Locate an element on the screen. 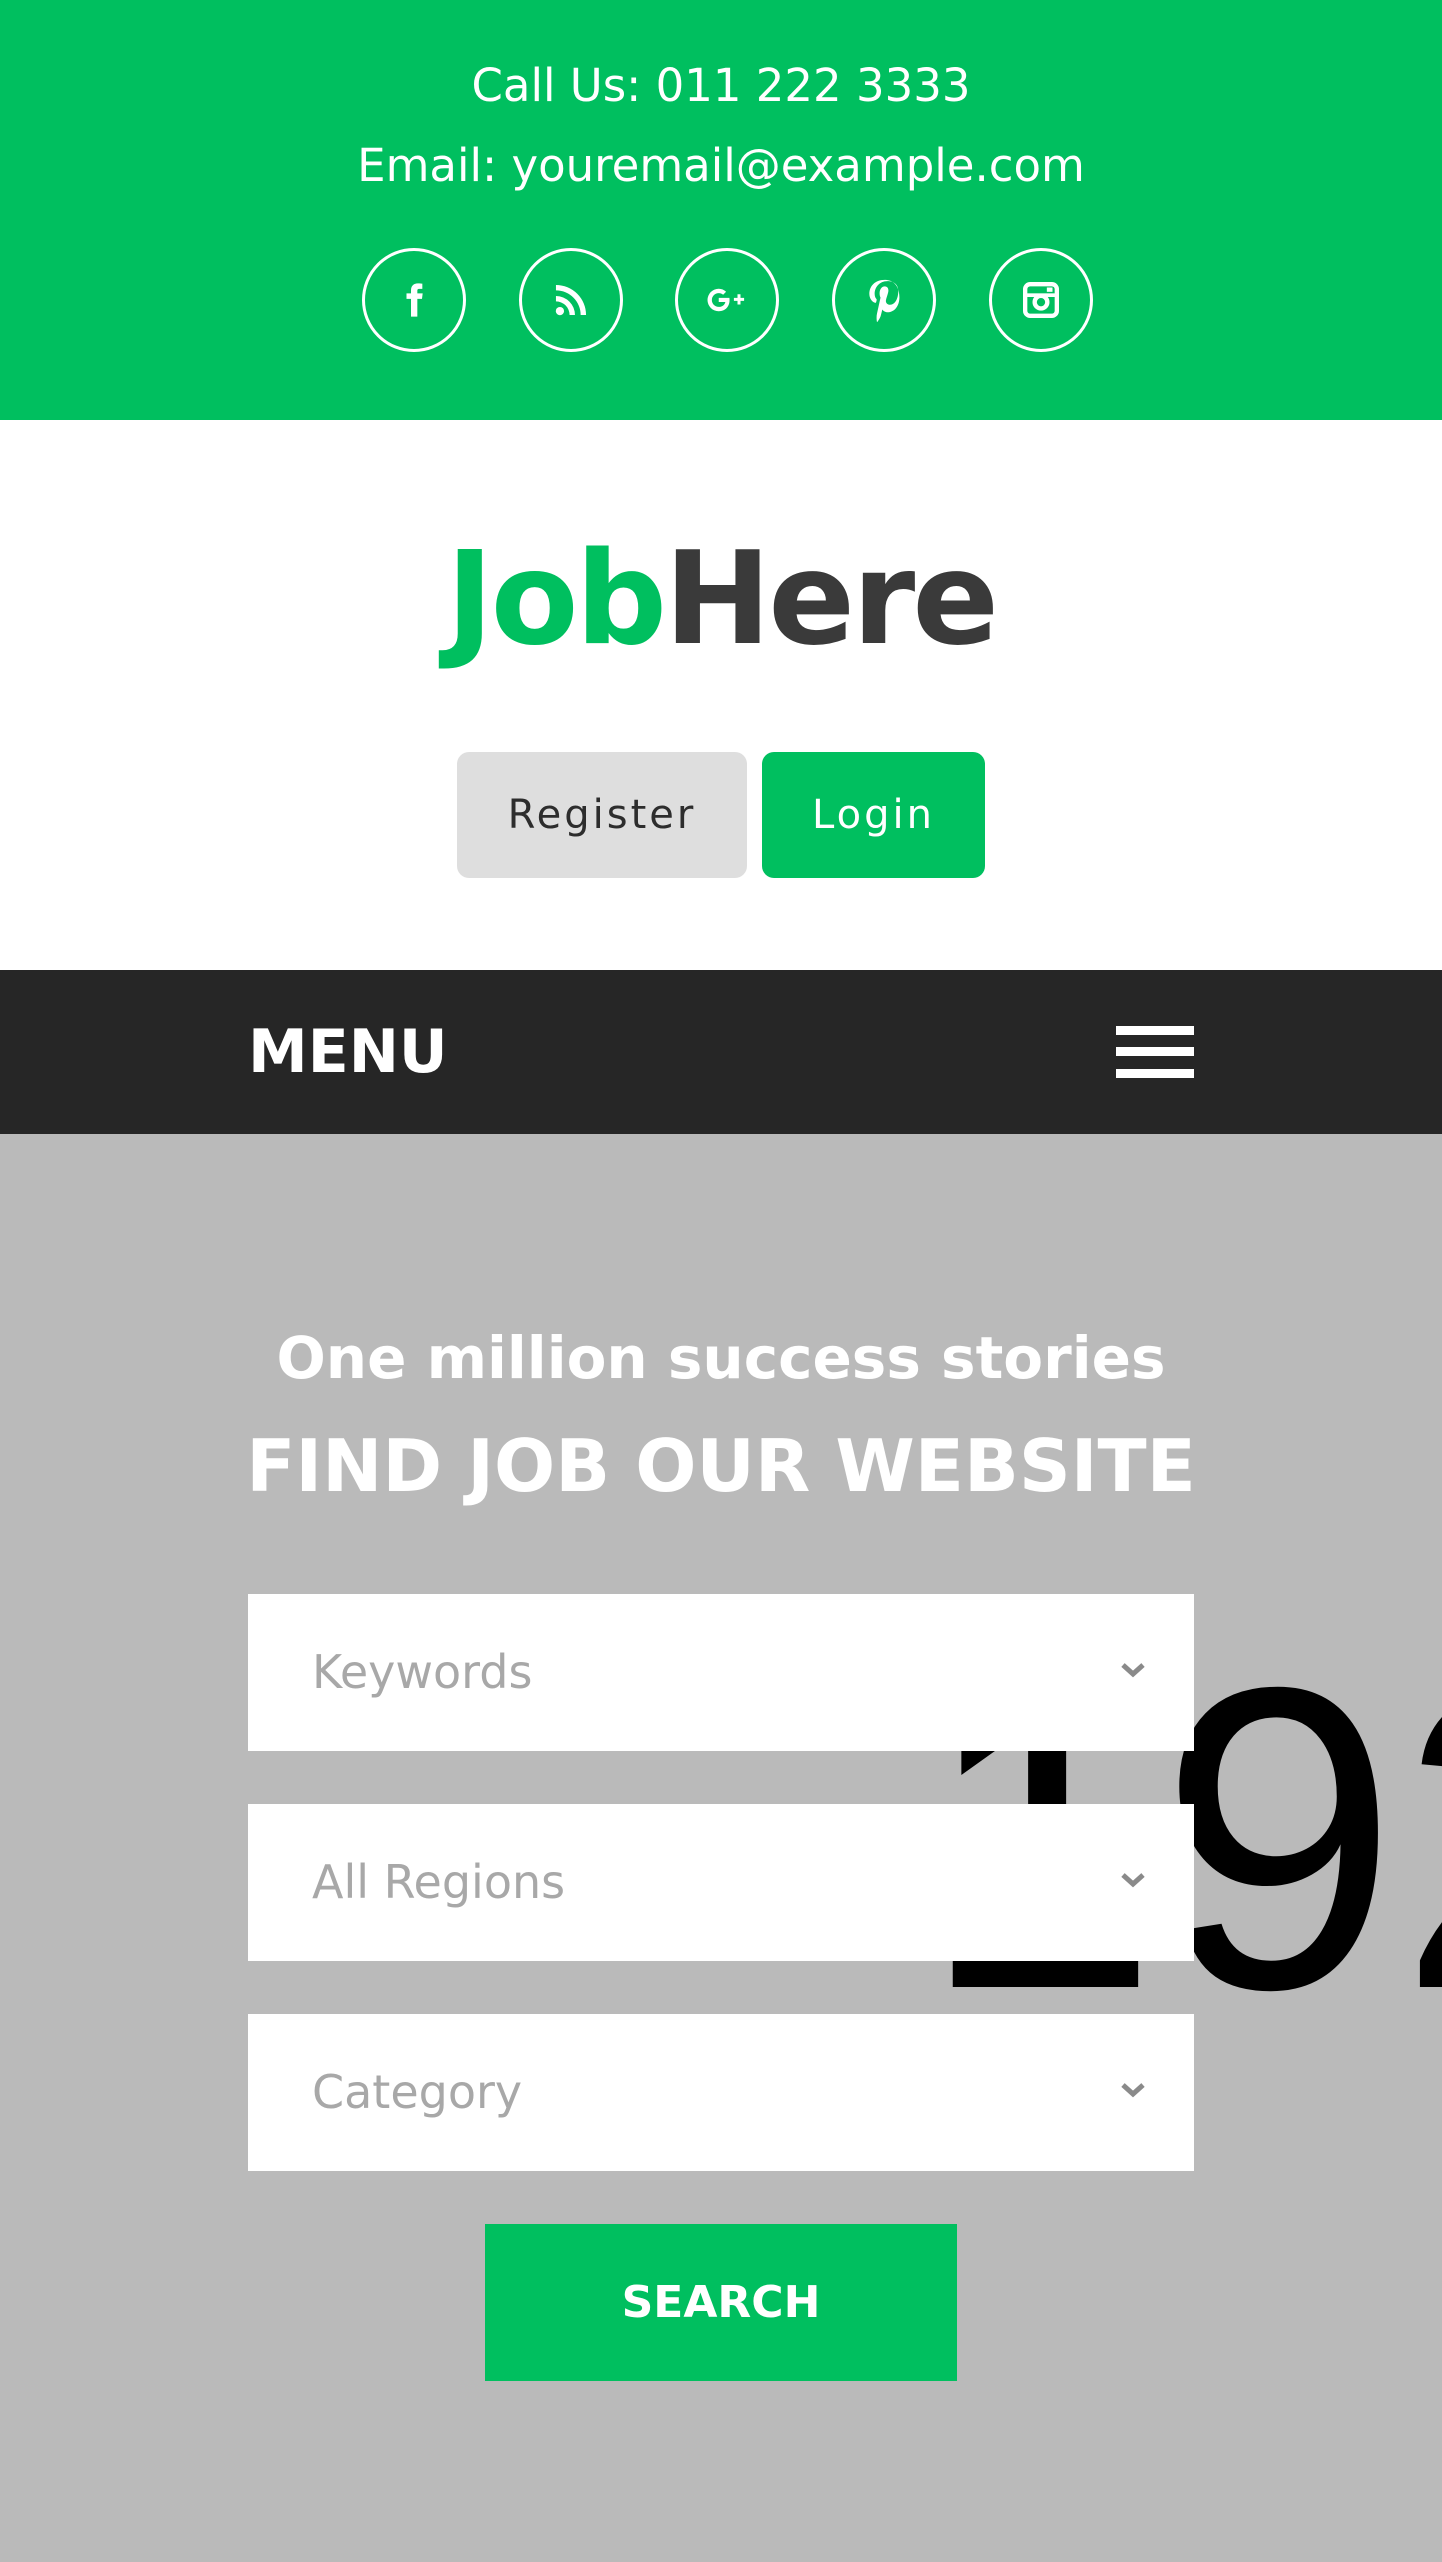 The width and height of the screenshot is (1442, 2562). hamburger-icon is located at coordinates (1155, 1052).